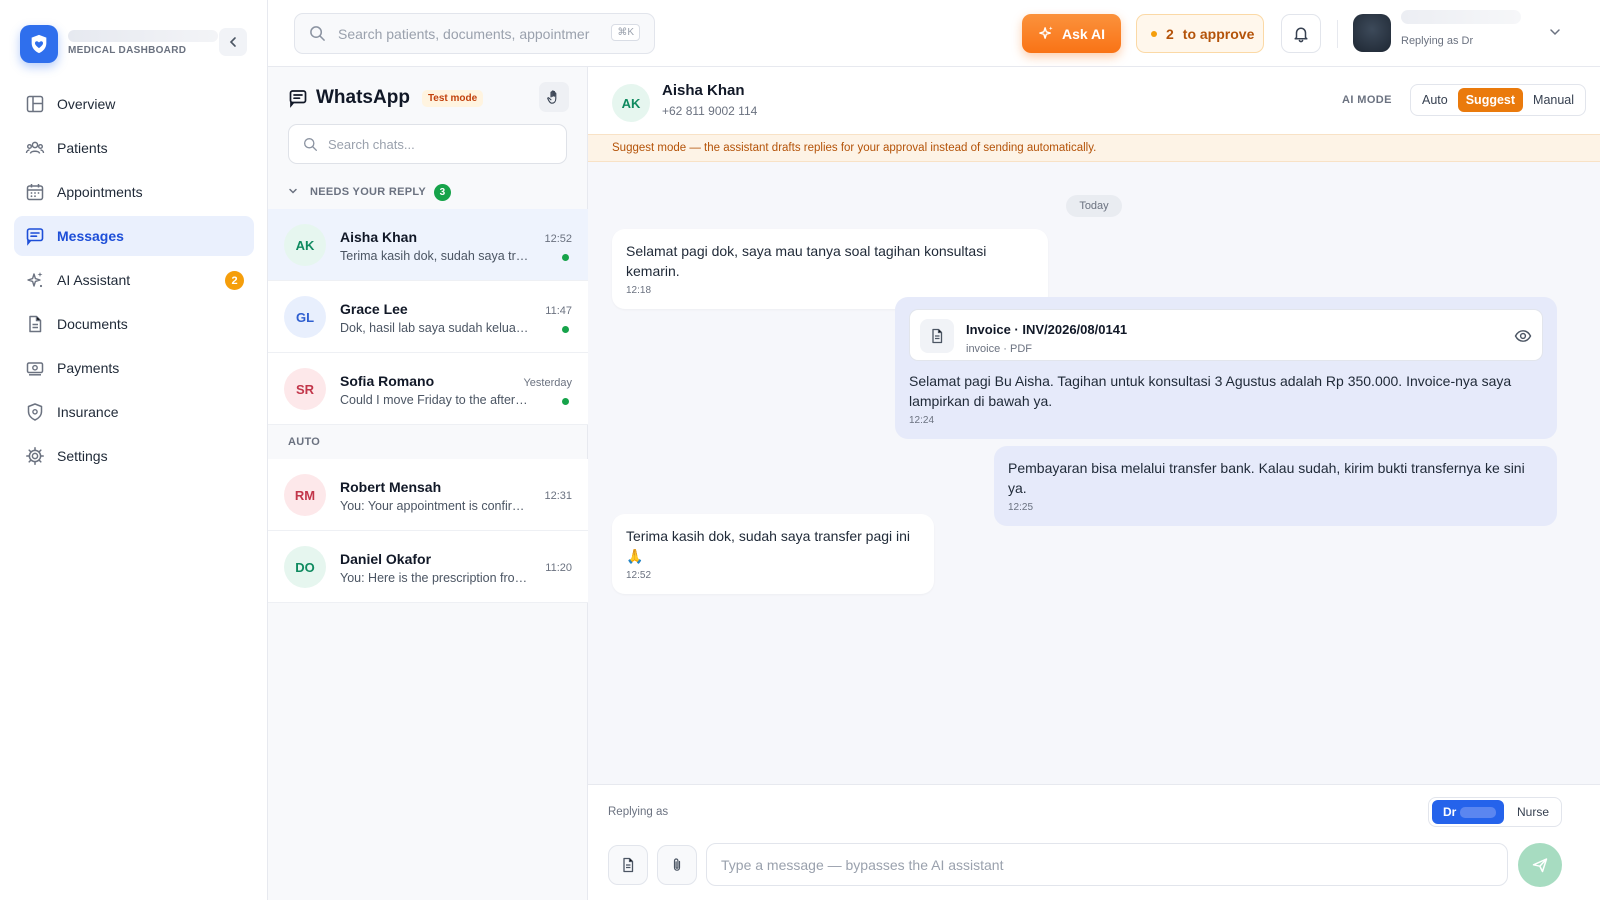 The width and height of the screenshot is (1600, 900). Describe the element at coordinates (233, 42) in the screenshot. I see `collapse-sidebar-button` at that location.